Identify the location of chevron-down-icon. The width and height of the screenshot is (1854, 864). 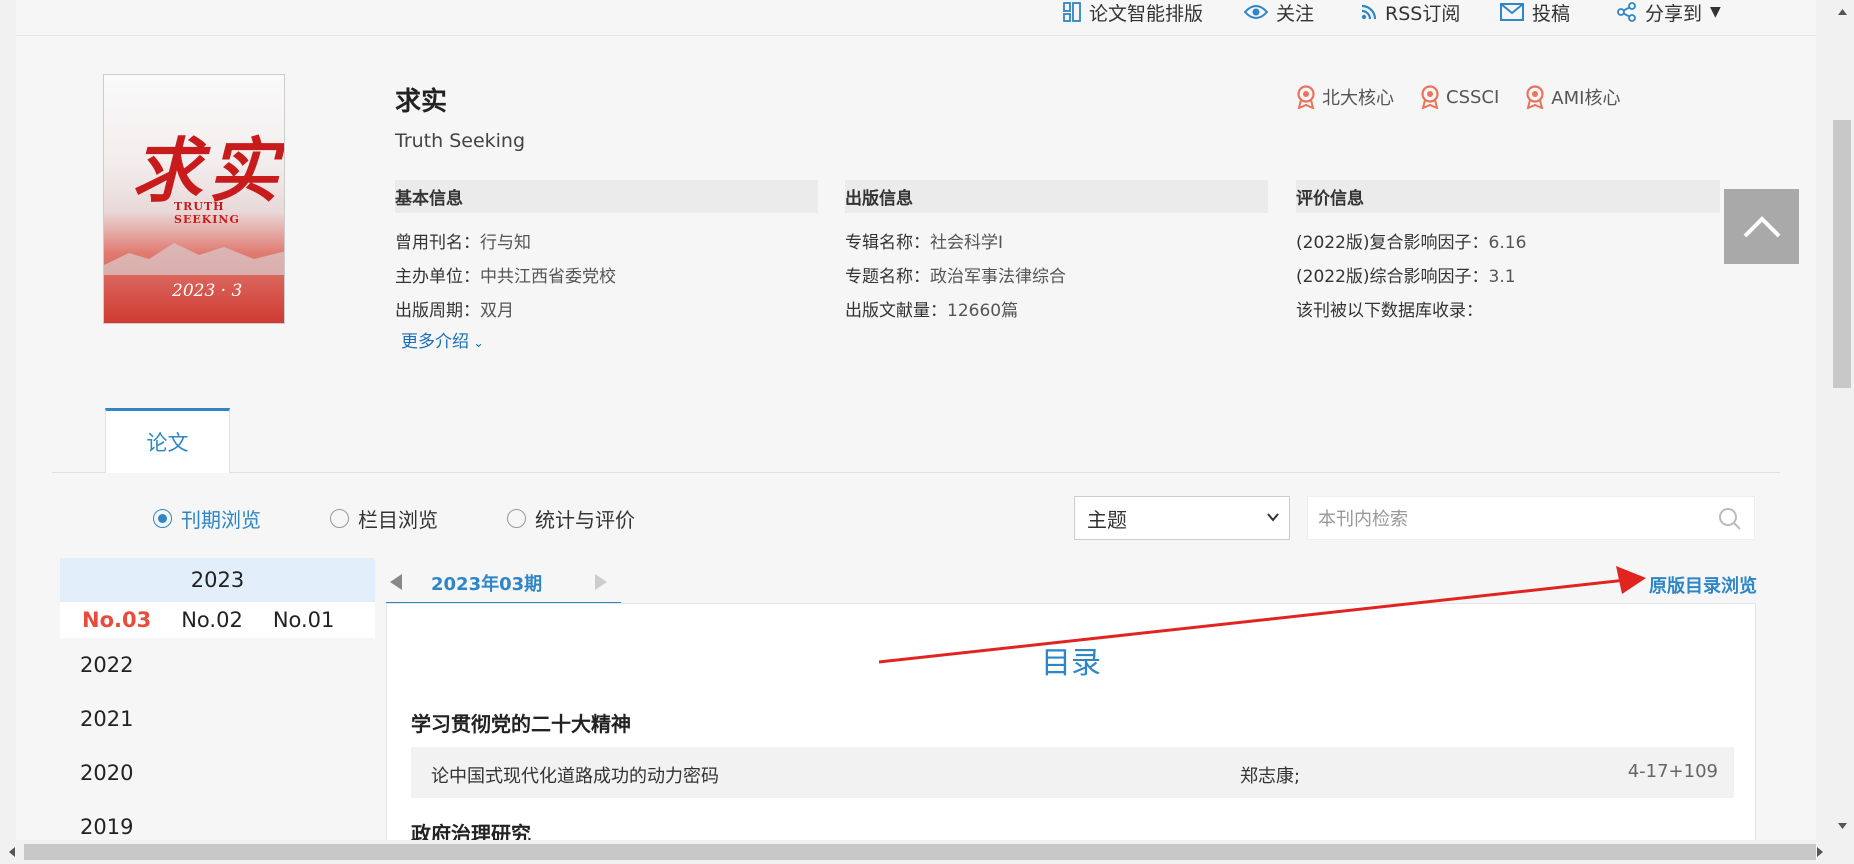
(1273, 517).